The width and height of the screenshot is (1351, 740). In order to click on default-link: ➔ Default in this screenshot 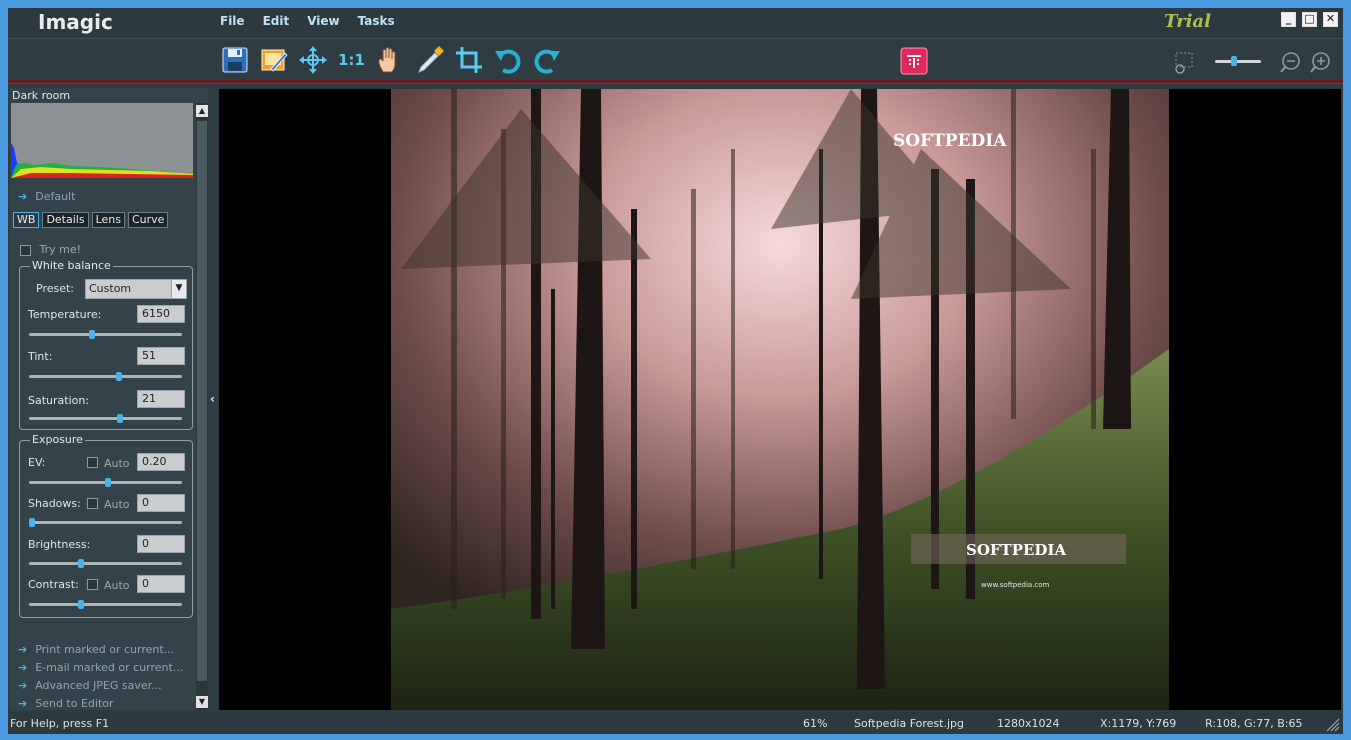, I will do `click(46, 196)`.